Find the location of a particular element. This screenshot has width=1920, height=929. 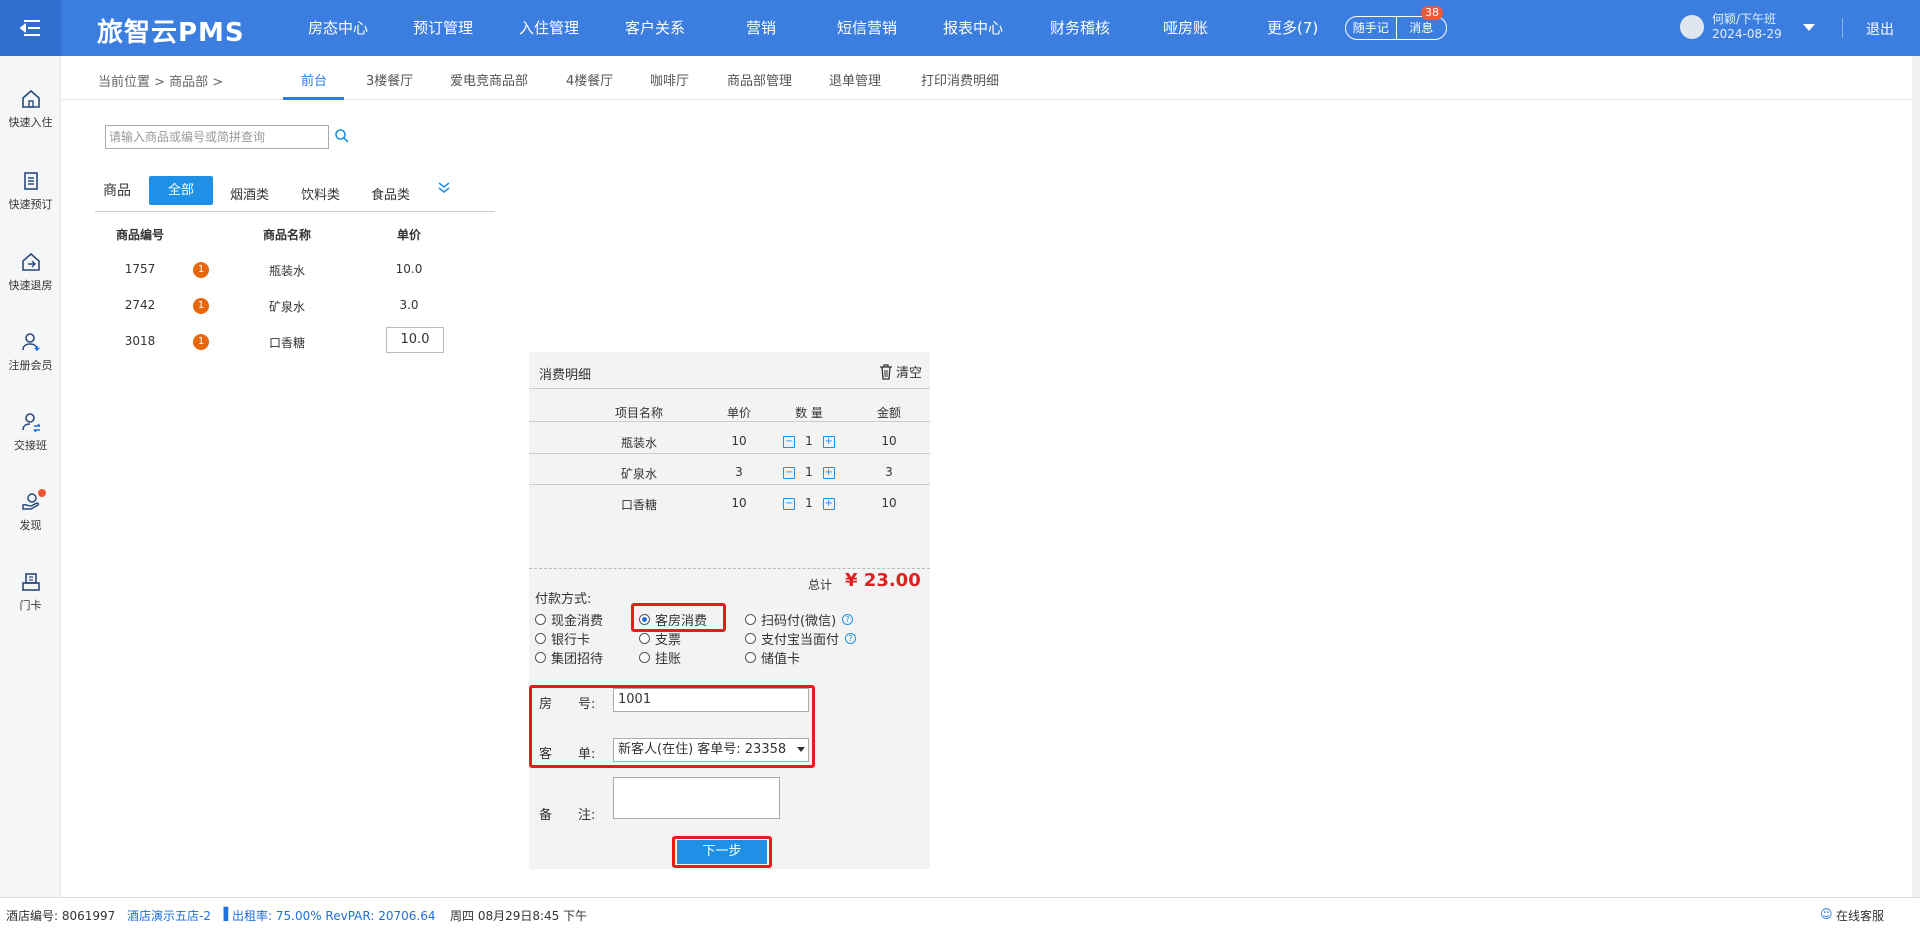

active-tab-indicator is located at coordinates (313, 98).